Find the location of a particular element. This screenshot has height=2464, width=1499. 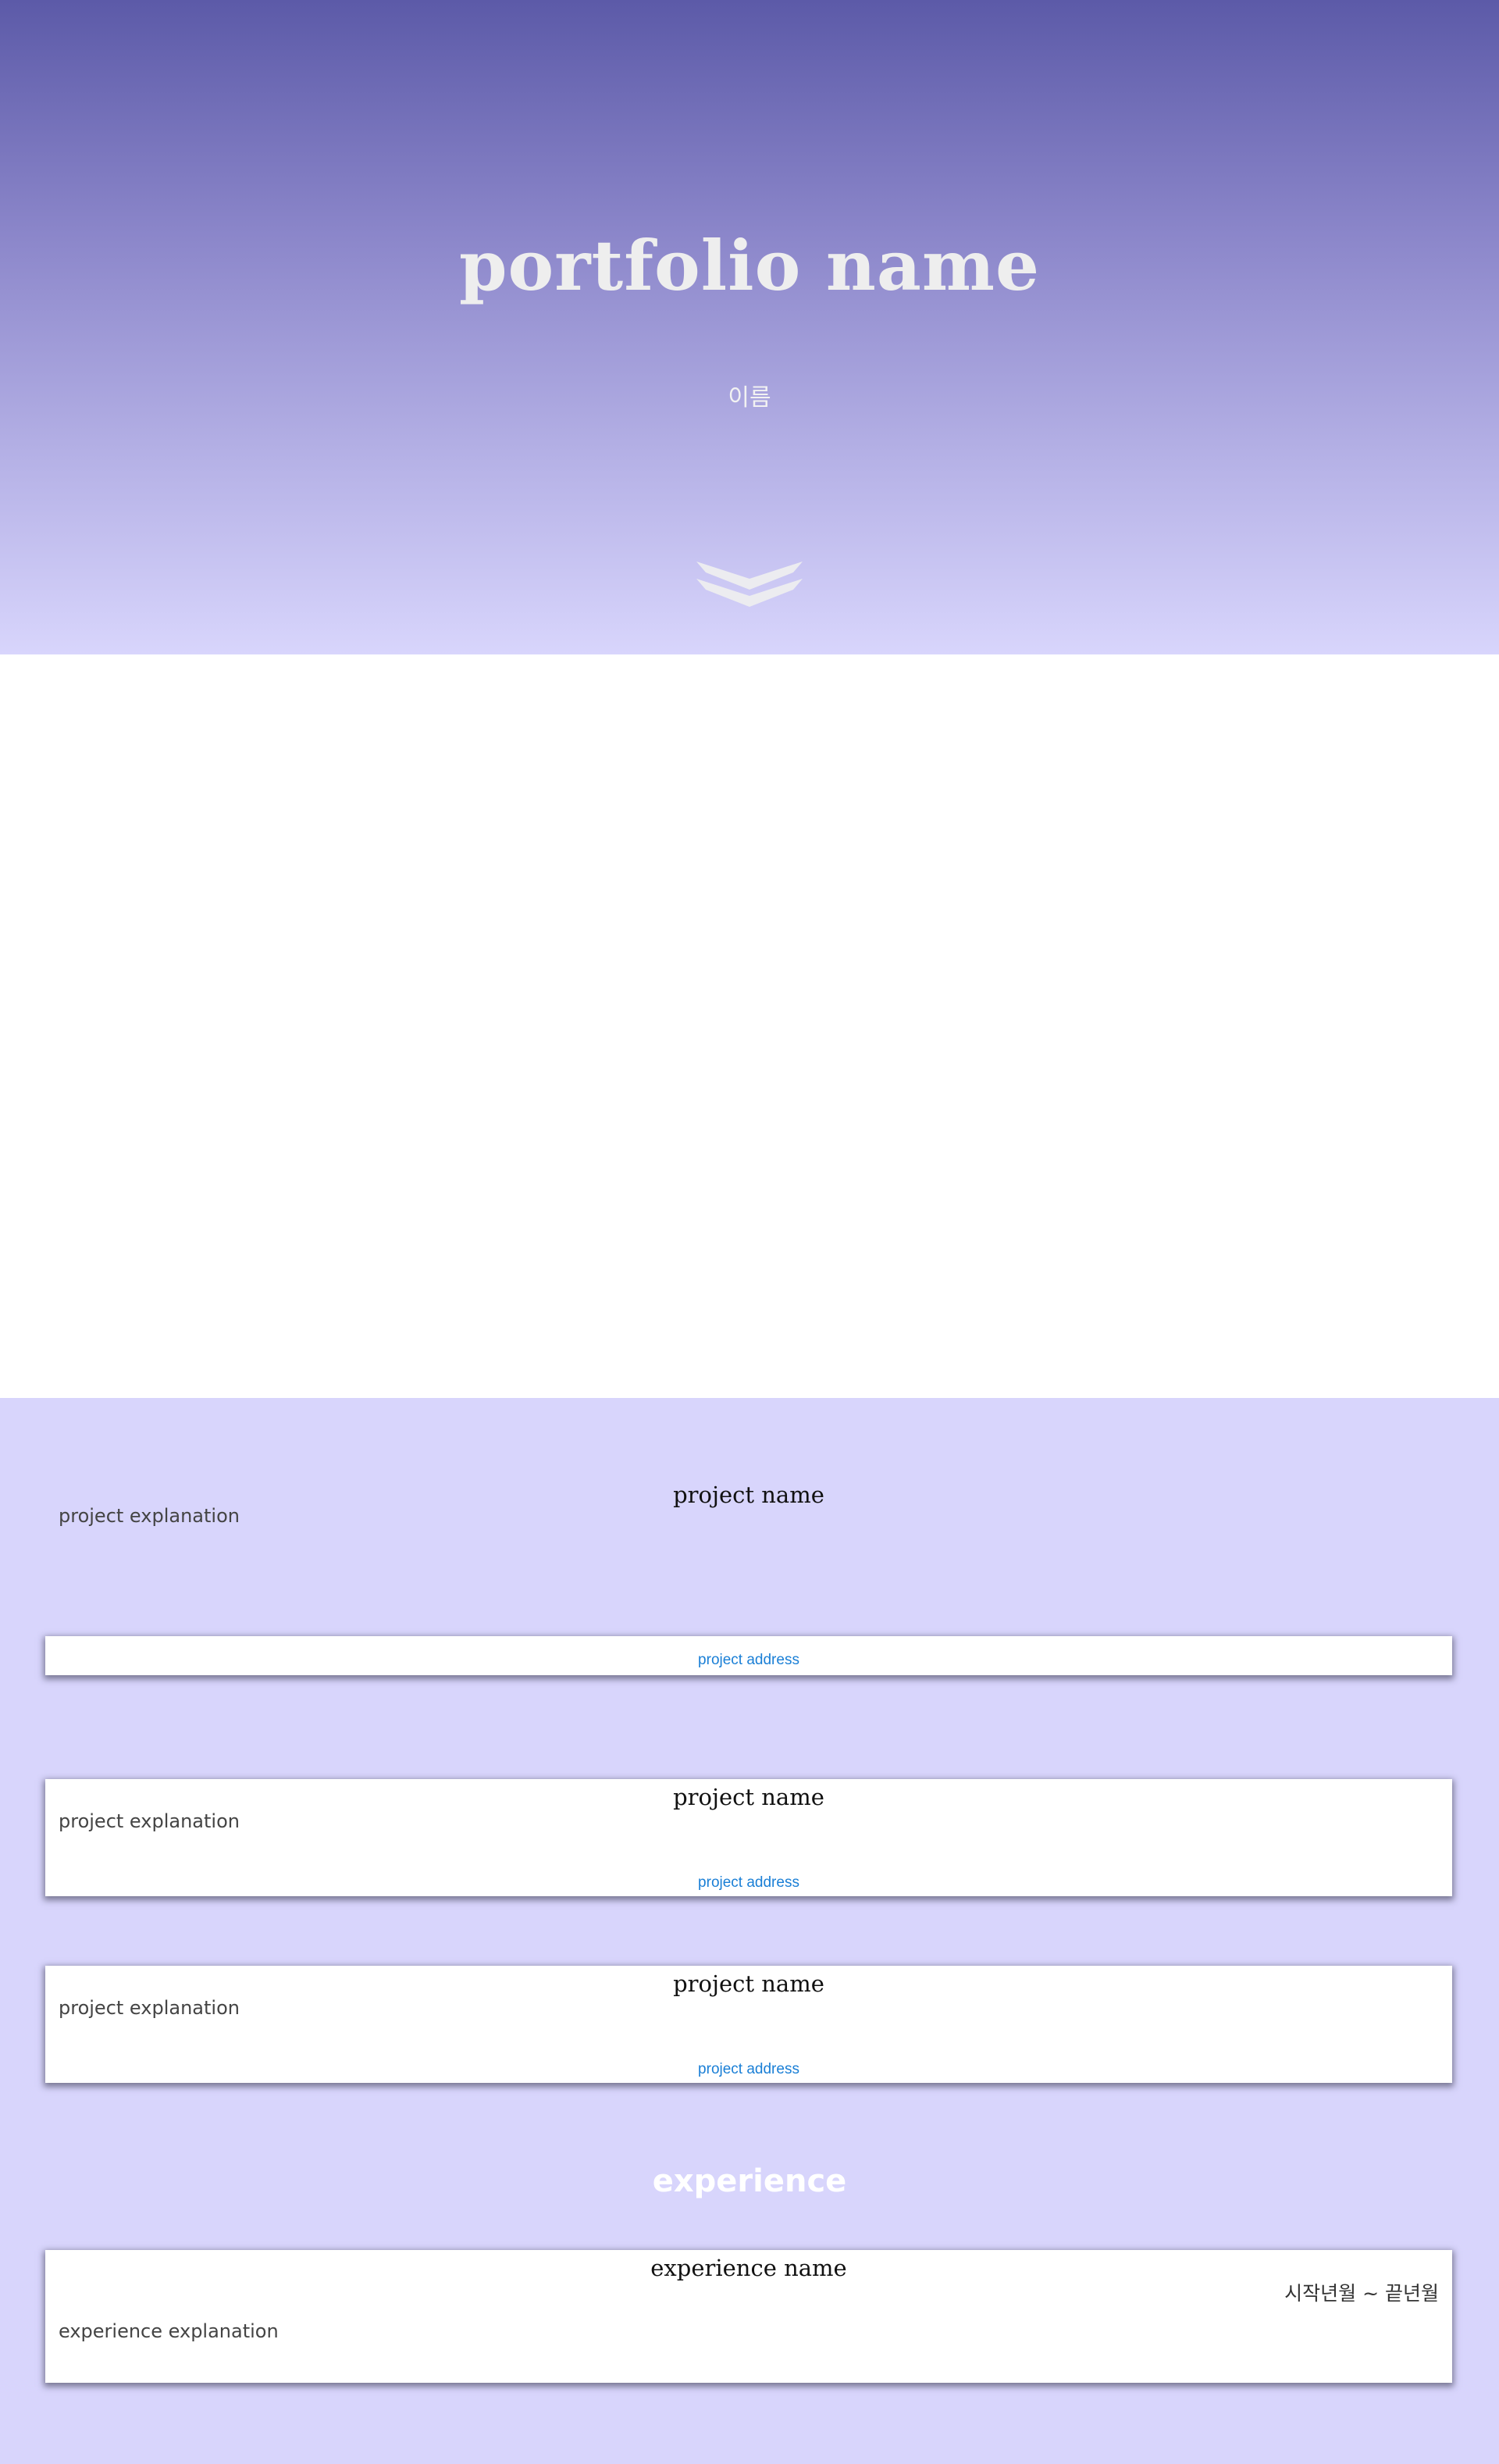

experience-explanation: experience explanation is located at coordinates (169, 2331).